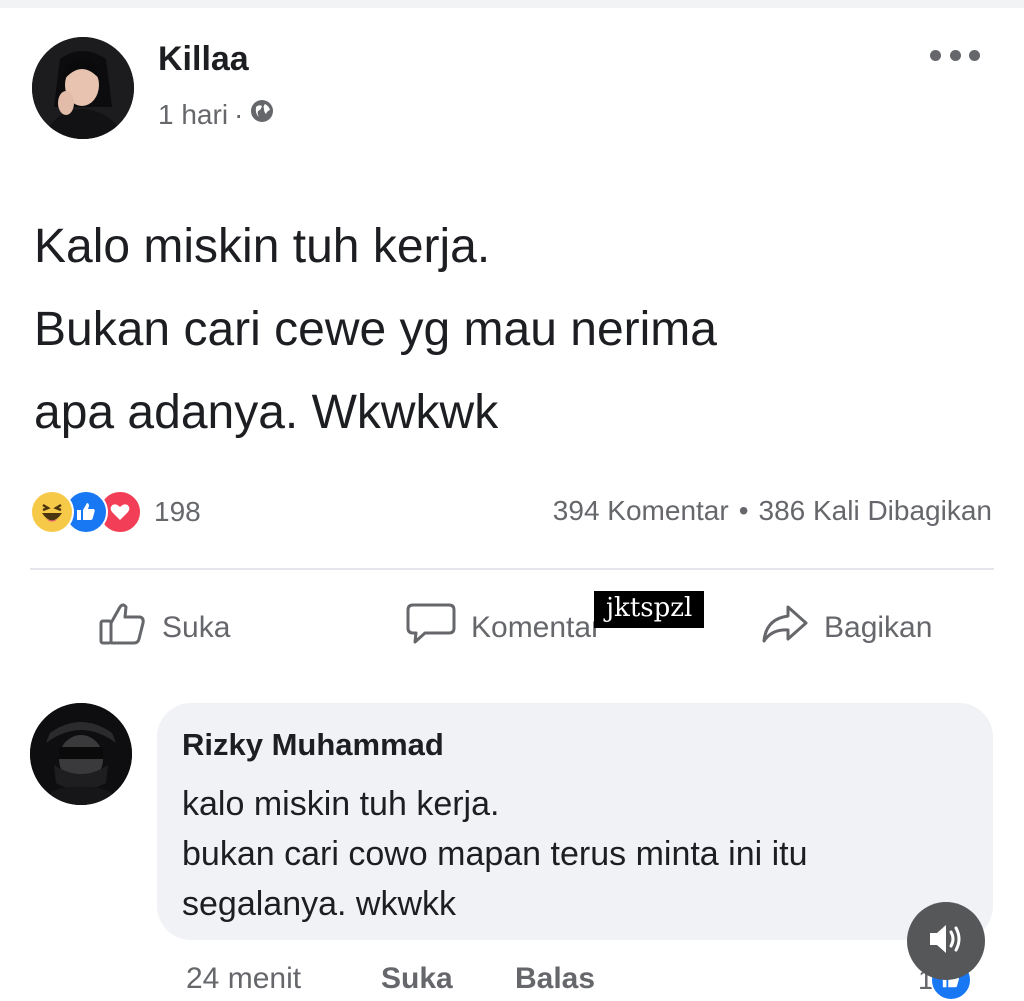  I want to click on reaction-count: 198, so click(177, 511).